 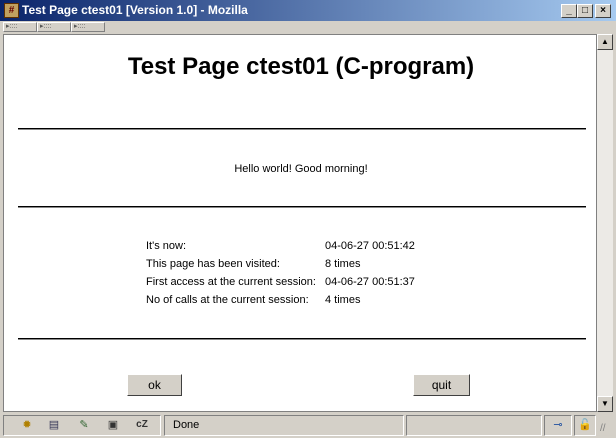 What do you see at coordinates (370, 282) in the screenshot?
I see `info-value: 04-06-27 00:51:37` at bounding box center [370, 282].